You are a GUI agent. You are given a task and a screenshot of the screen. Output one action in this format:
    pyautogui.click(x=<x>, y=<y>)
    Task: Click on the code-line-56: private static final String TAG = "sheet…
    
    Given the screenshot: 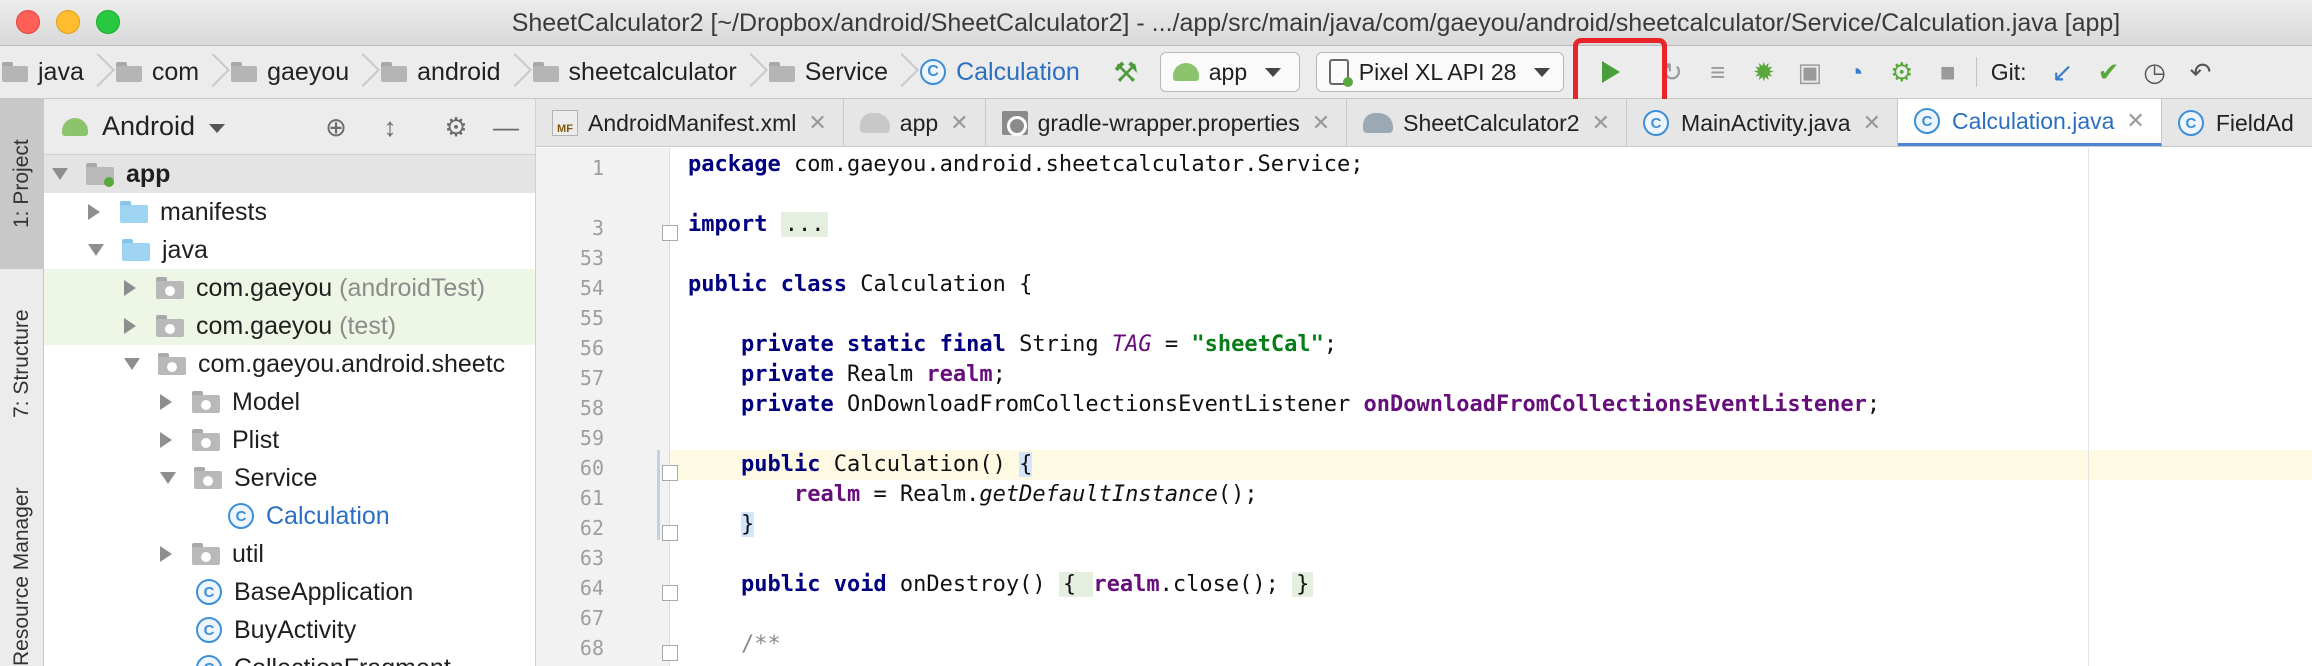 What is the action you would take?
    pyautogui.click(x=1039, y=344)
    